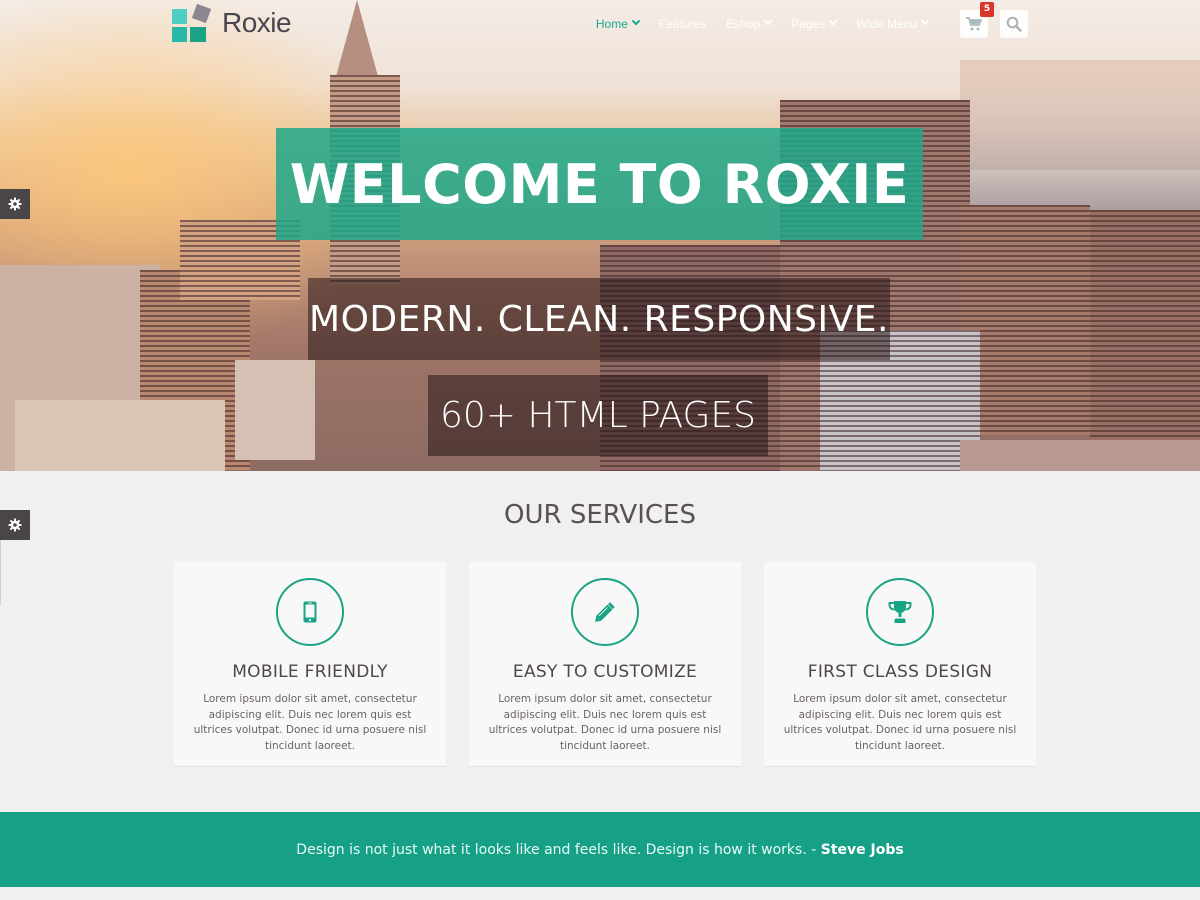 This screenshot has width=1200, height=900. Describe the element at coordinates (193, 22) in the screenshot. I see `logo-mark-icon` at that location.